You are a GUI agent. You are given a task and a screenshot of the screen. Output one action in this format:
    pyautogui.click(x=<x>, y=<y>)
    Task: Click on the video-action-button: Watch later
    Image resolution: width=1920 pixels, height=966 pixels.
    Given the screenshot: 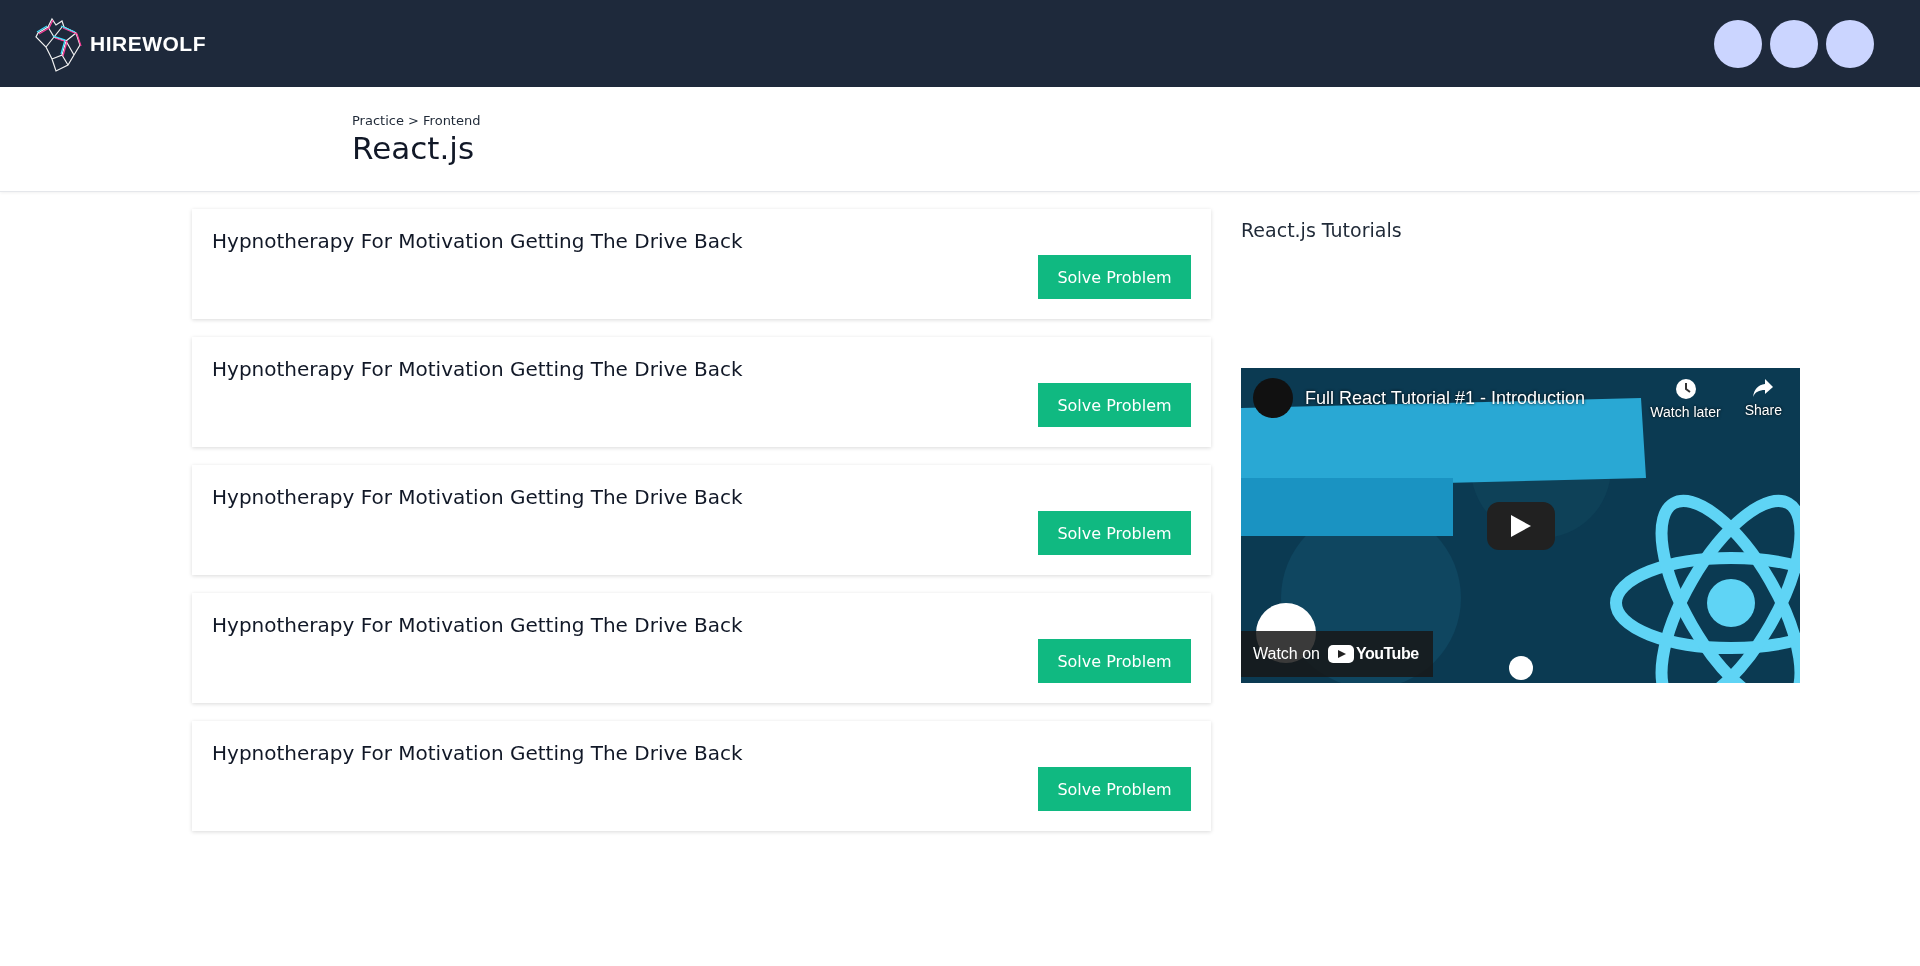 What is the action you would take?
    pyautogui.click(x=1685, y=399)
    